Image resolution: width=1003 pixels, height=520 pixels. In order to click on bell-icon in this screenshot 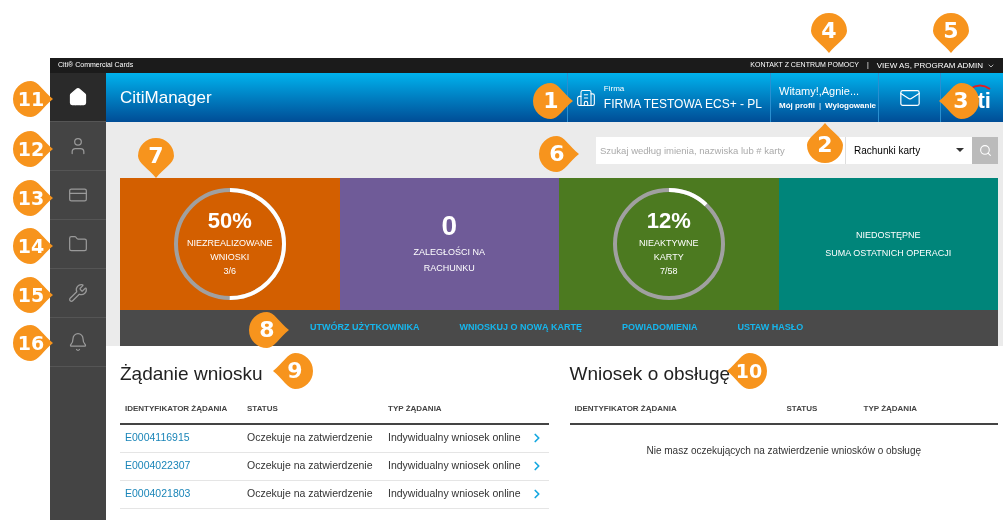, I will do `click(78, 342)`.